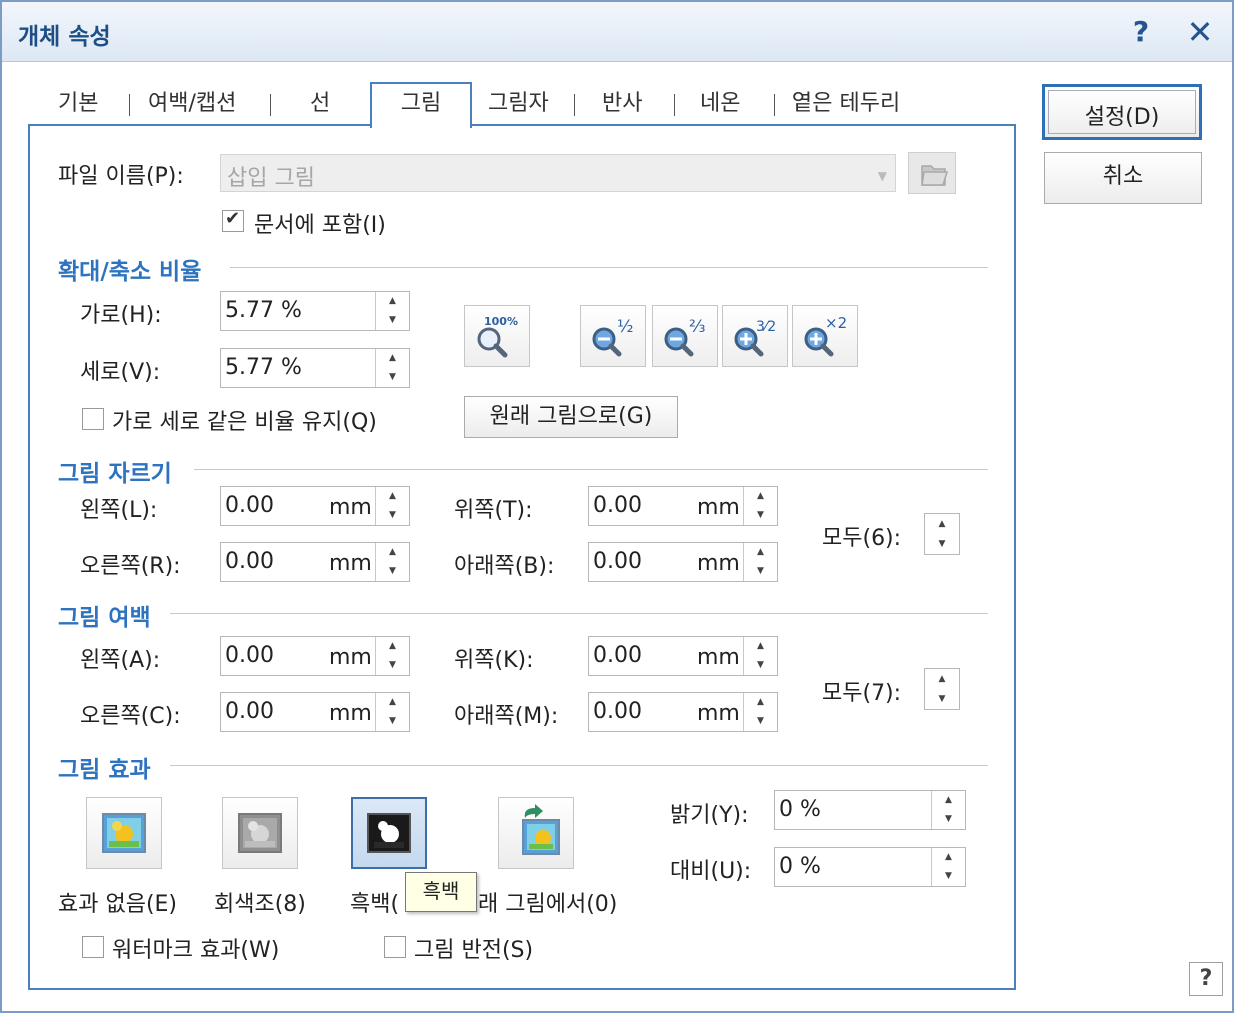 The height and width of the screenshot is (1013, 1234). I want to click on tab-soft-edge: 옅은 테두리, so click(846, 106).